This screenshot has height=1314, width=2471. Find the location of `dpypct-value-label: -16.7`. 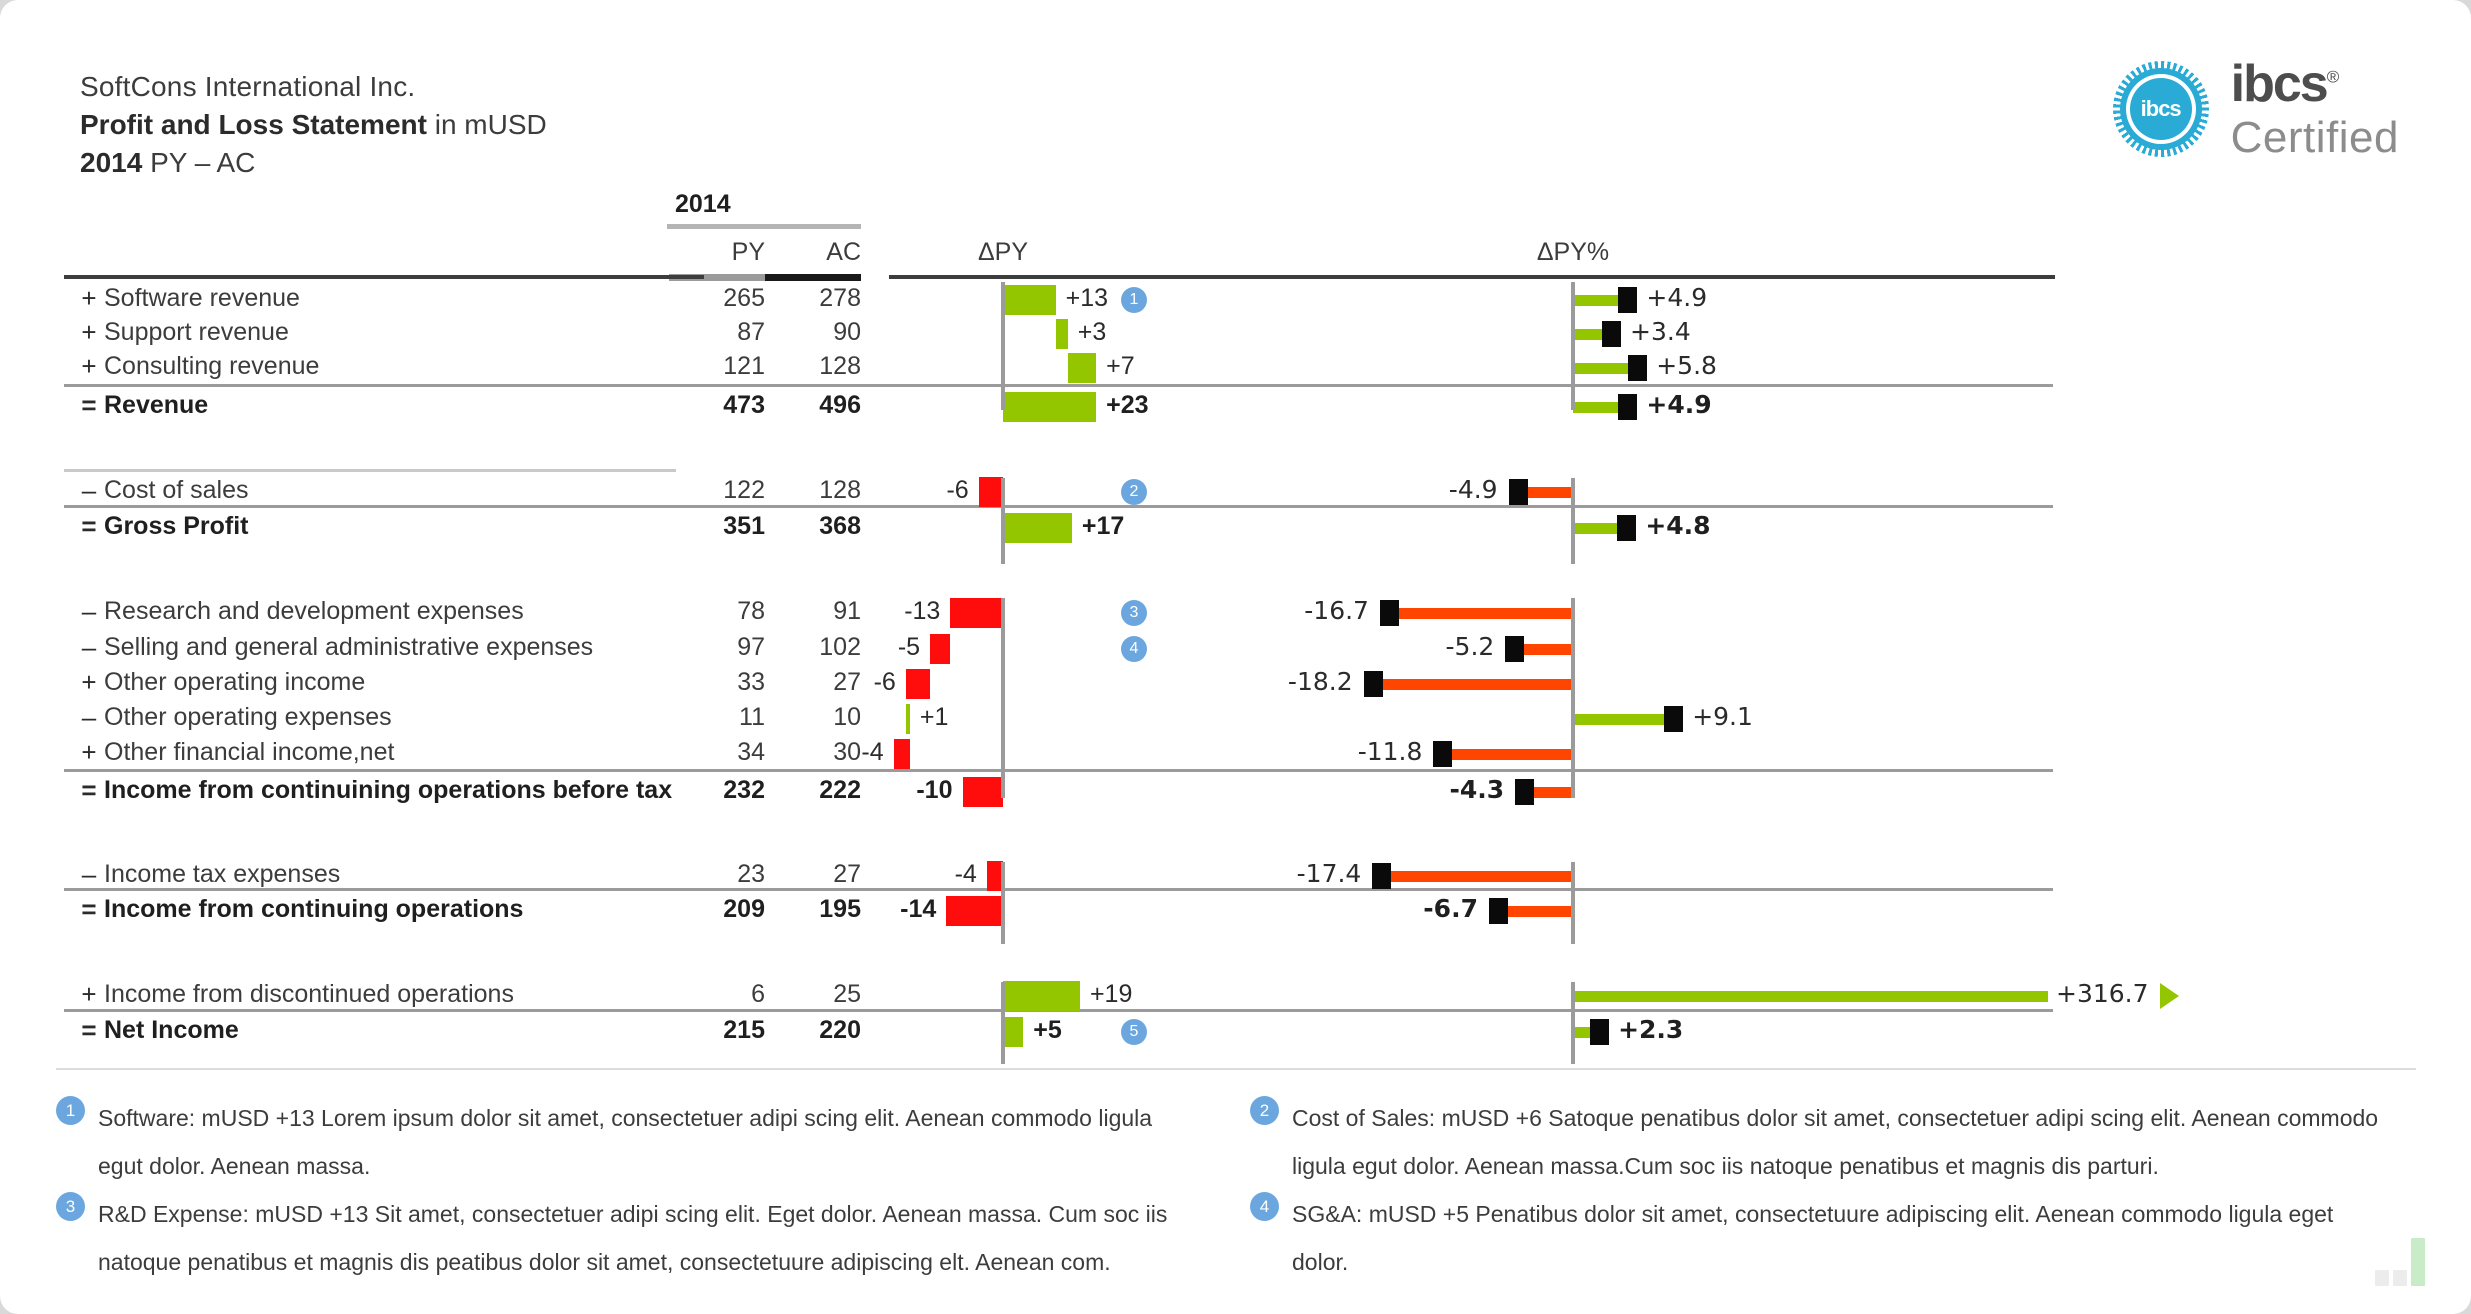

dpypct-value-label: -16.7 is located at coordinates (1336, 610).